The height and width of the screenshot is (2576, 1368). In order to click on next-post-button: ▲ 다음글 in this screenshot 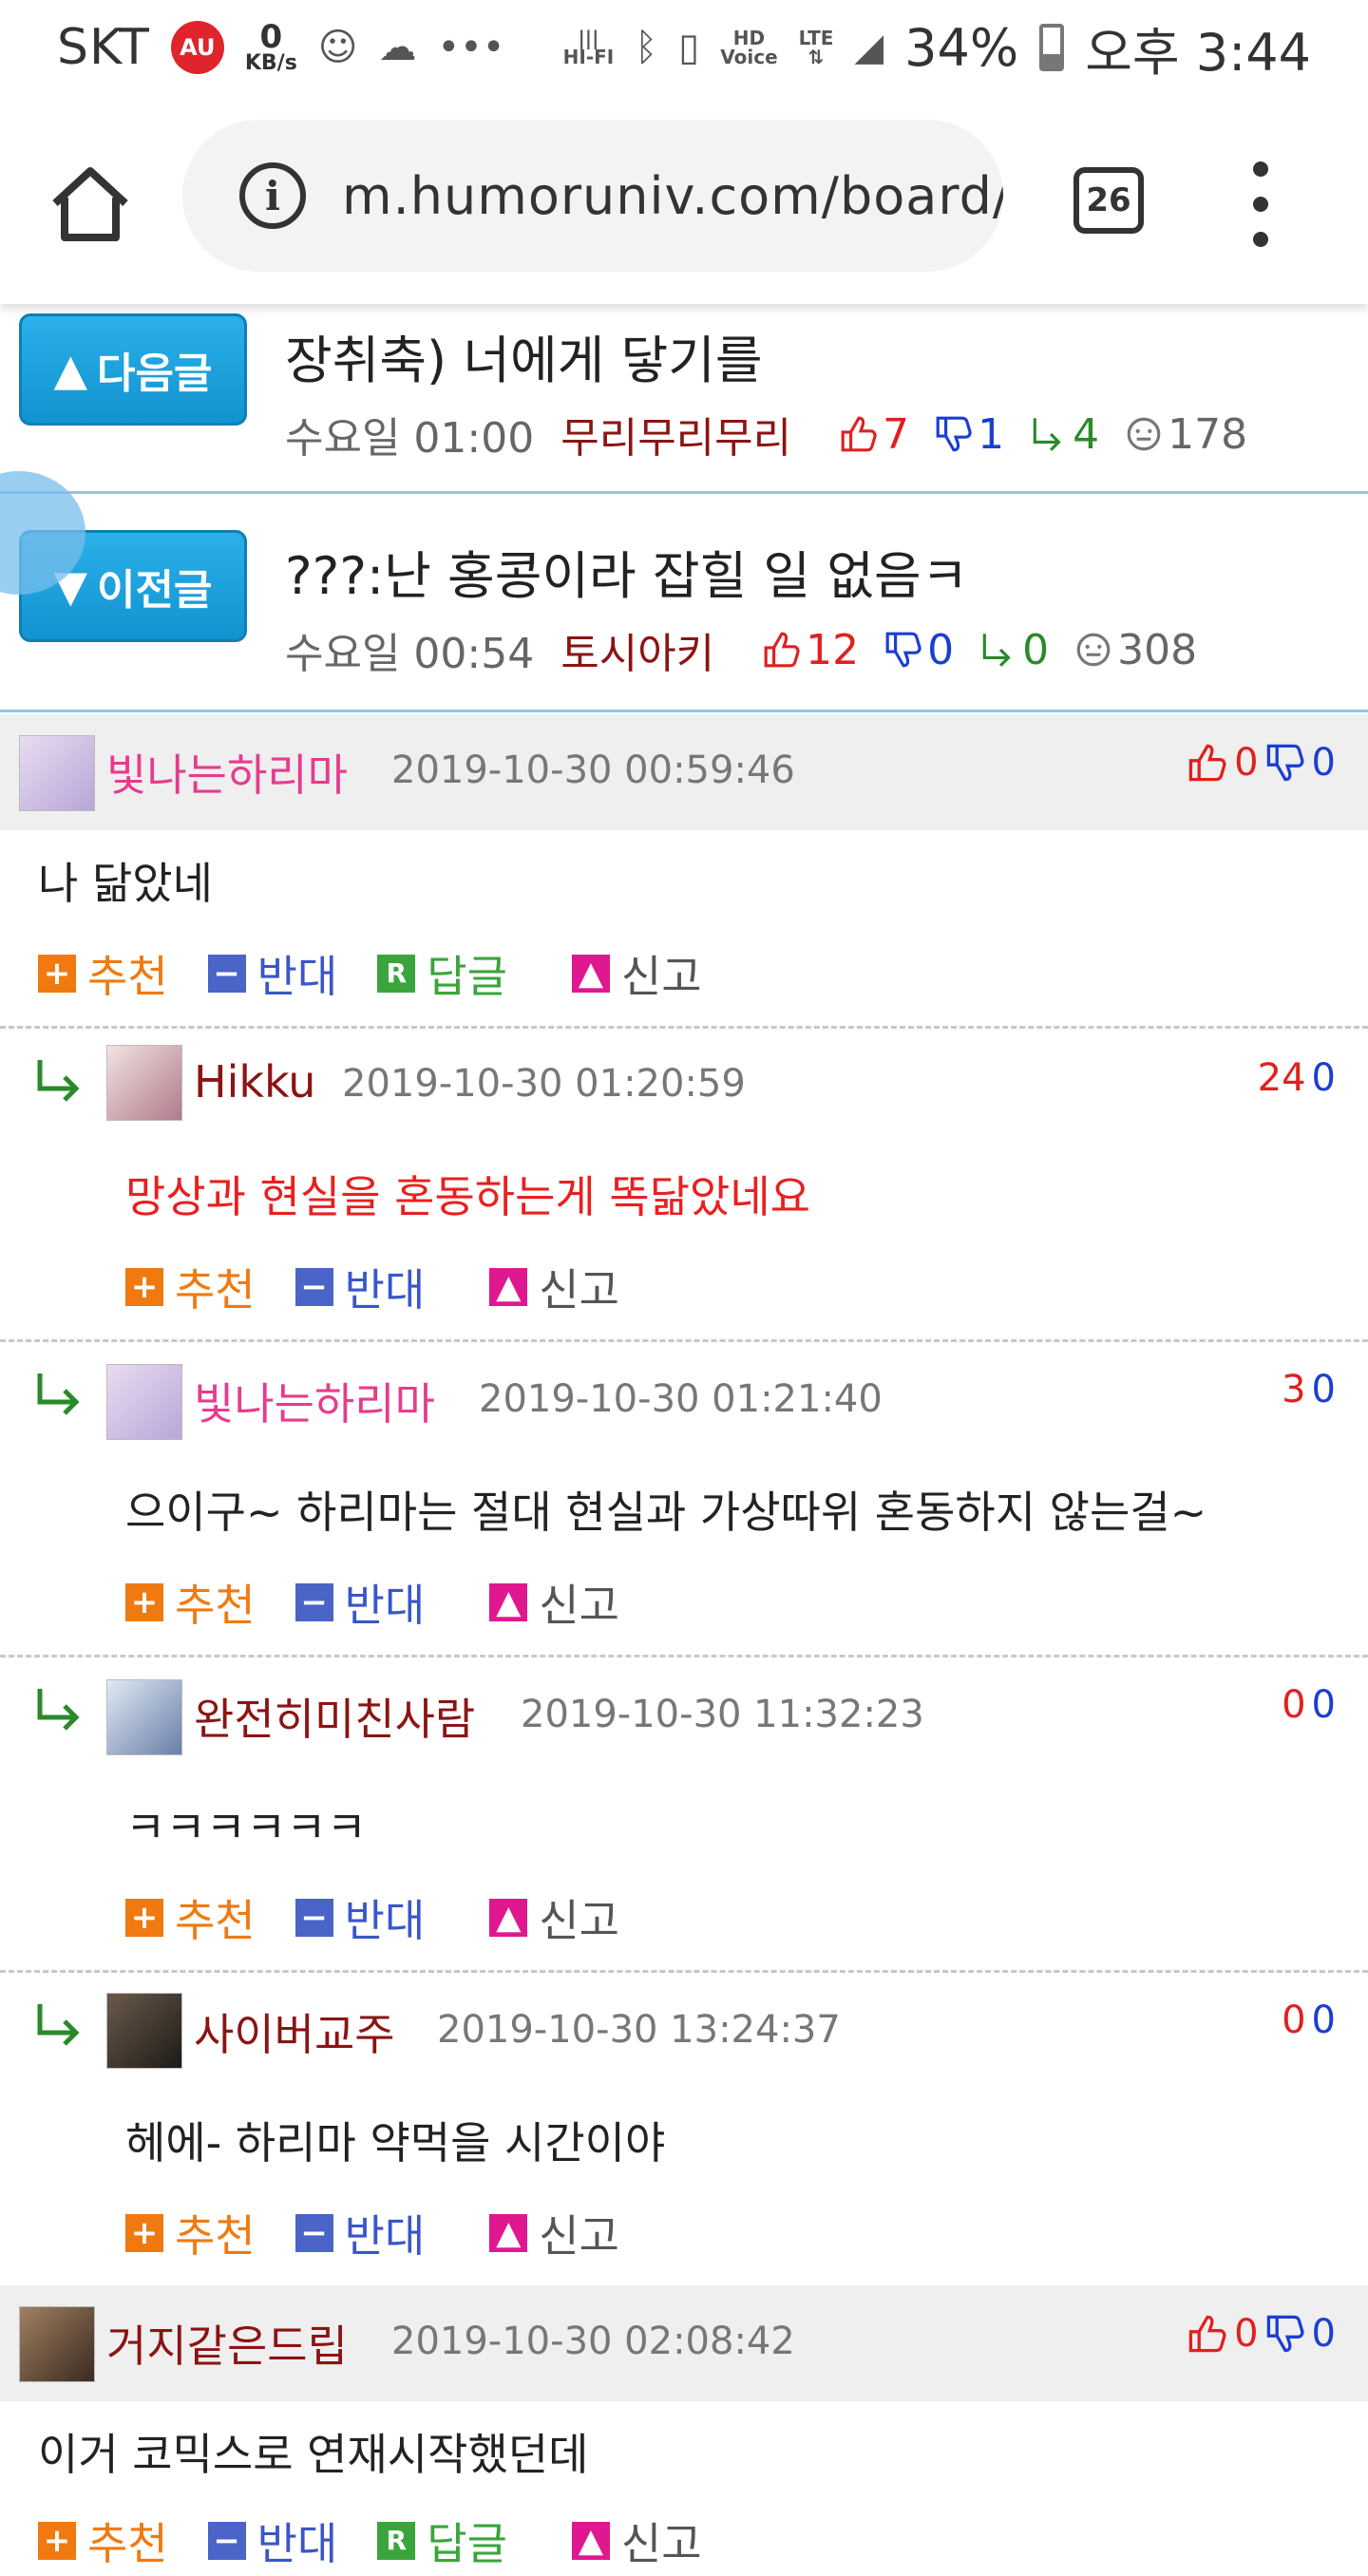, I will do `click(133, 369)`.